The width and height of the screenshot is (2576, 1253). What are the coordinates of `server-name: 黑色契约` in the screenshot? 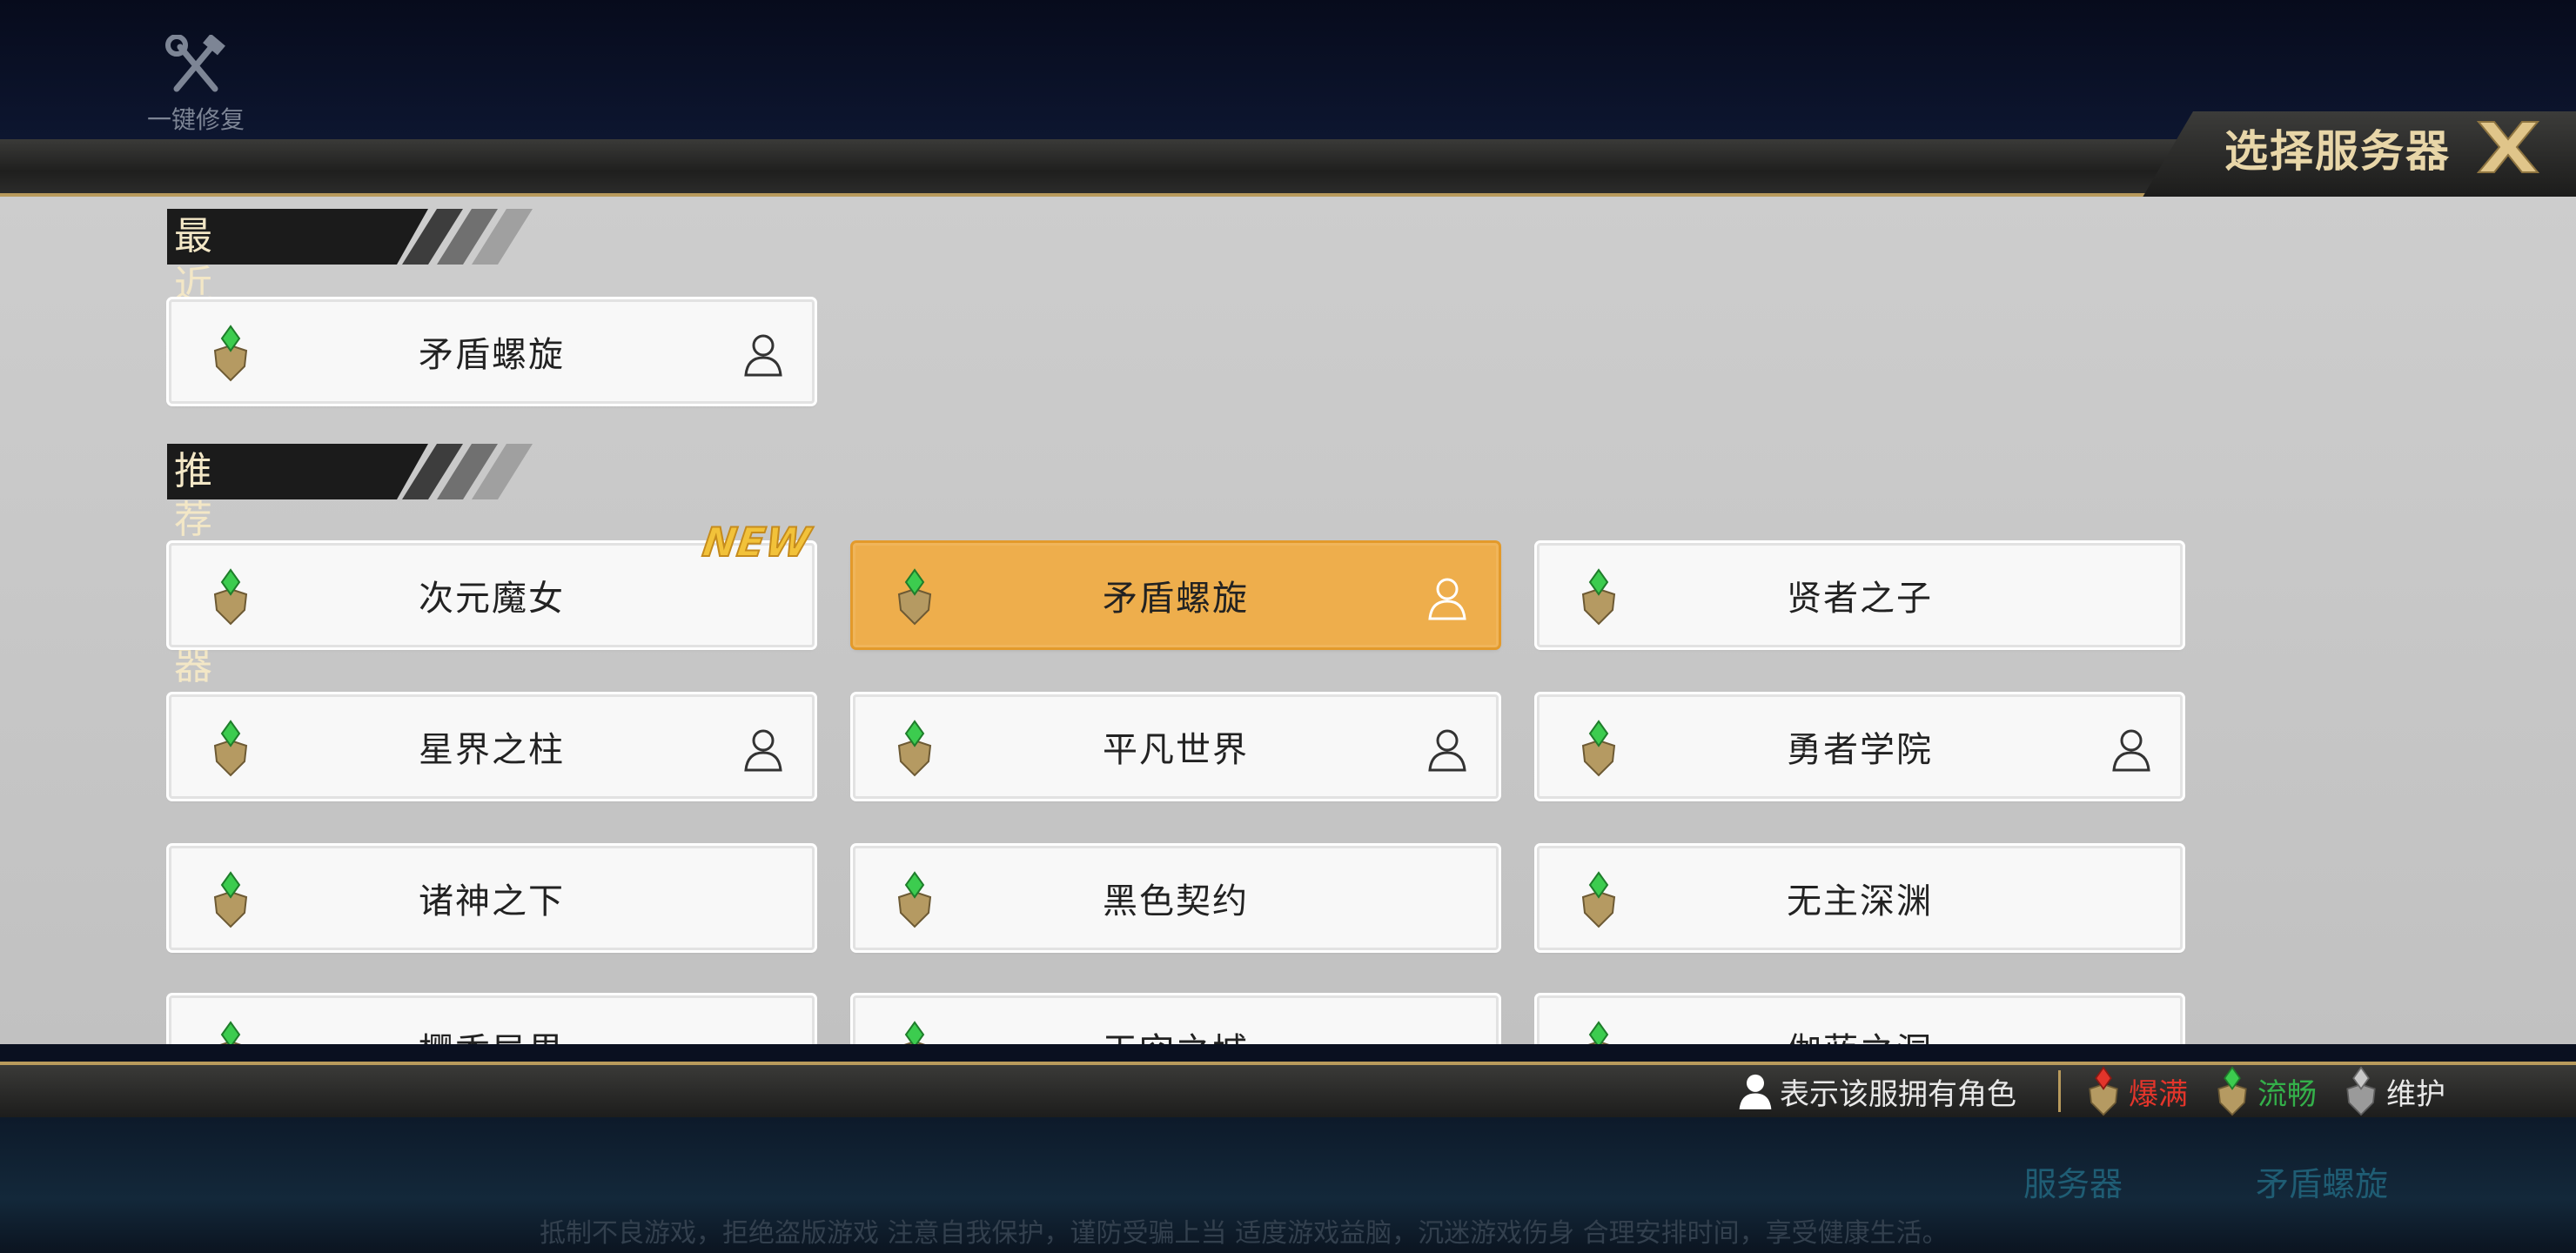 It's located at (1176, 901).